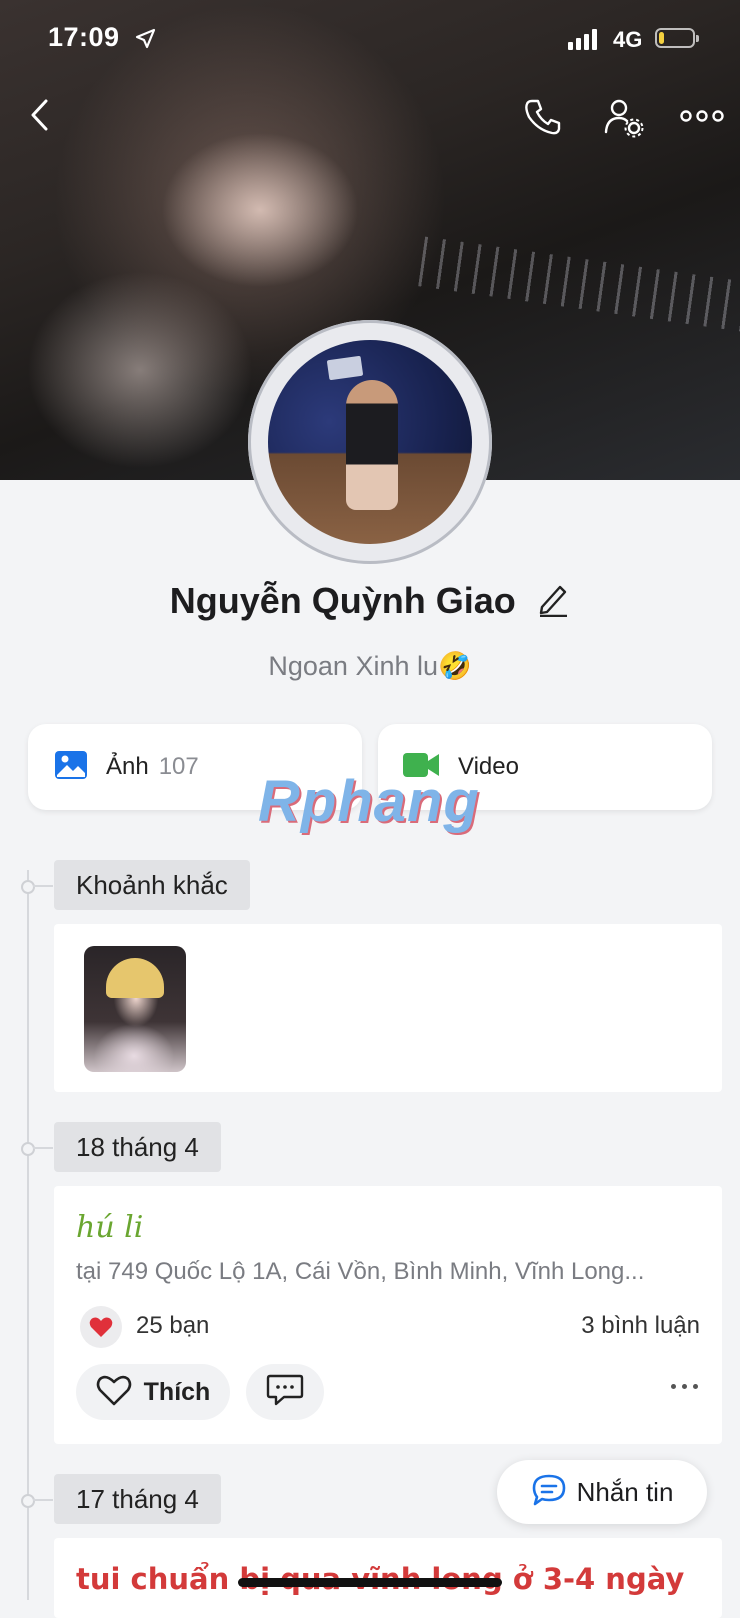 The height and width of the screenshot is (1618, 740). What do you see at coordinates (137, 1499) in the screenshot?
I see `date-tag: 17 tháng 4` at bounding box center [137, 1499].